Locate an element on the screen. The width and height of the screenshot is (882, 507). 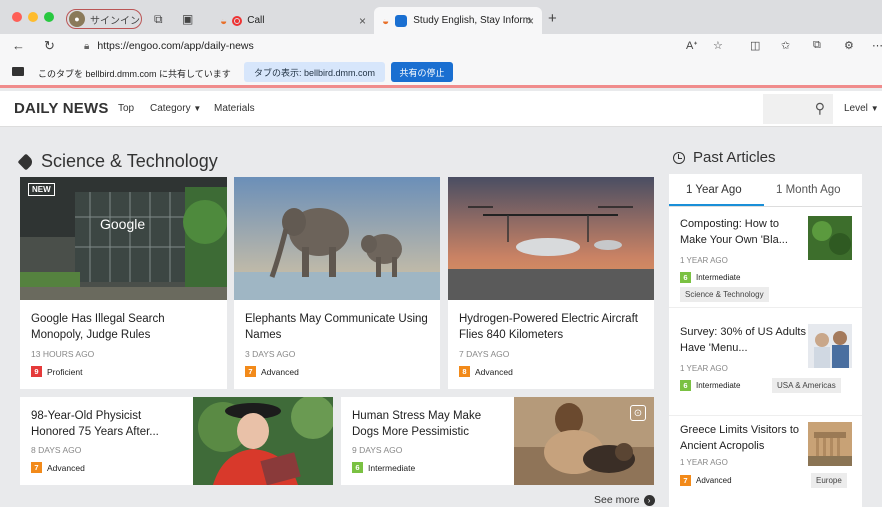
nav-category-label: Category is located at coordinates (170, 108).